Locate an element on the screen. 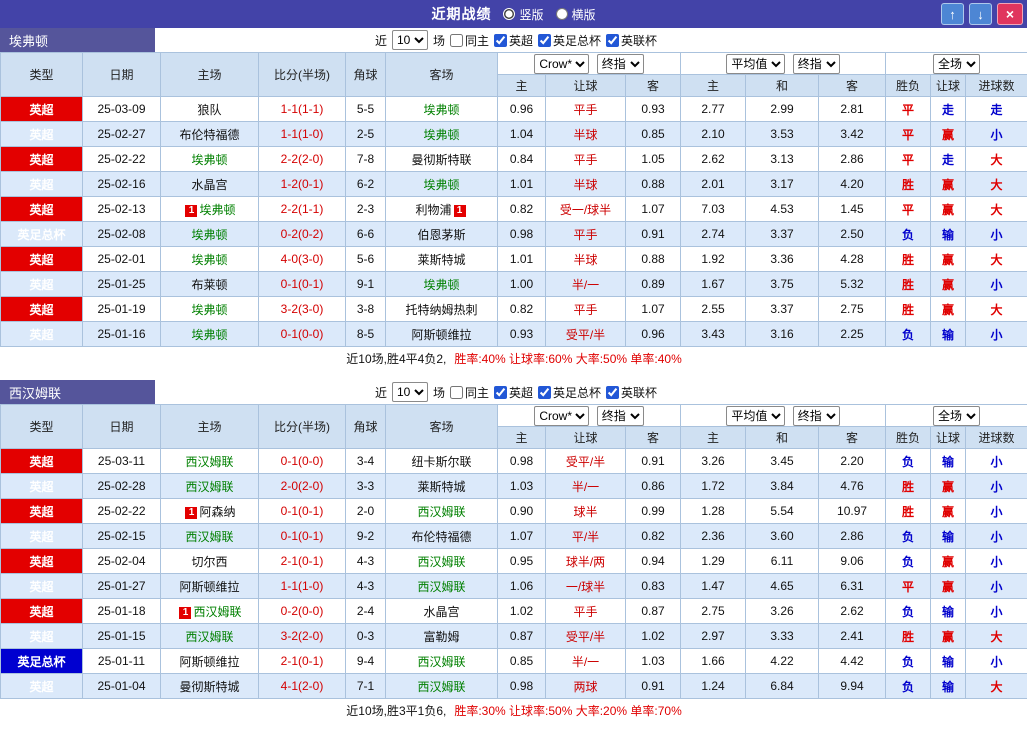  up-arrow-icon: ↑ is located at coordinates (952, 14).